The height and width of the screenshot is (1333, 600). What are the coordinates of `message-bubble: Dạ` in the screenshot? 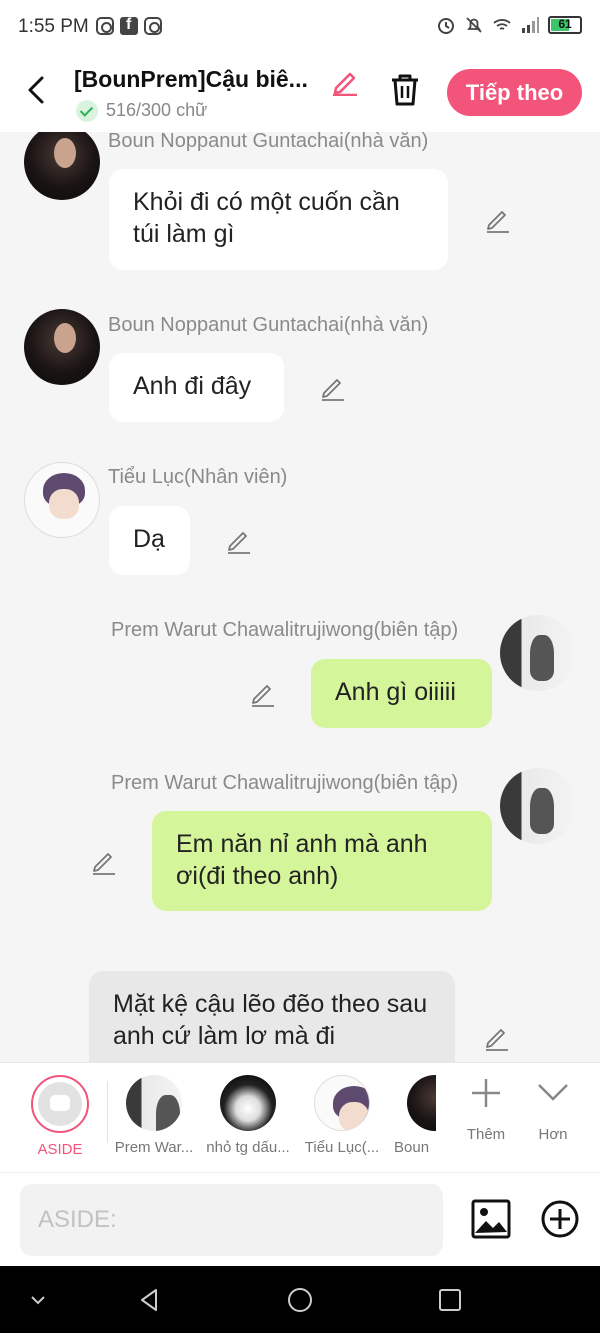 It's located at (149, 540).